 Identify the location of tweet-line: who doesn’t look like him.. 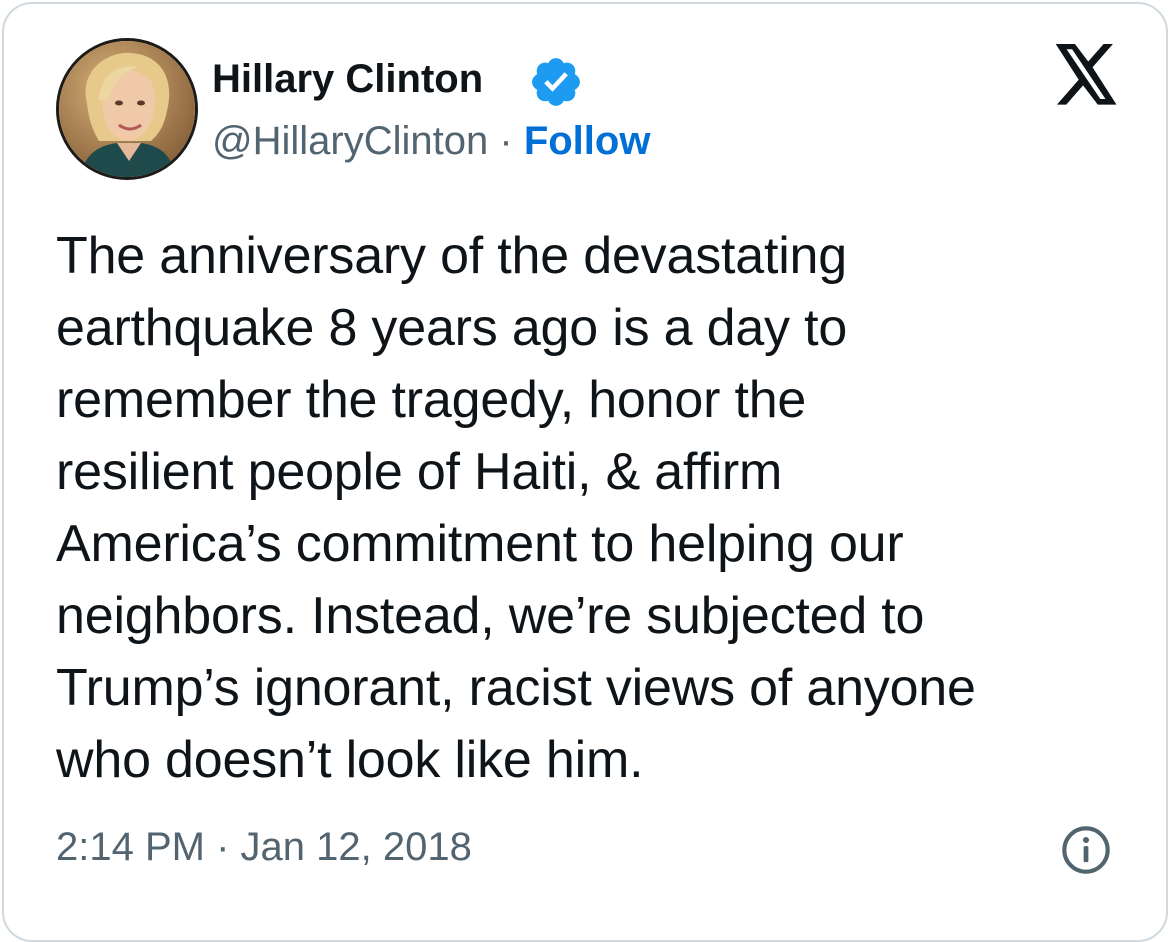
(350, 760).